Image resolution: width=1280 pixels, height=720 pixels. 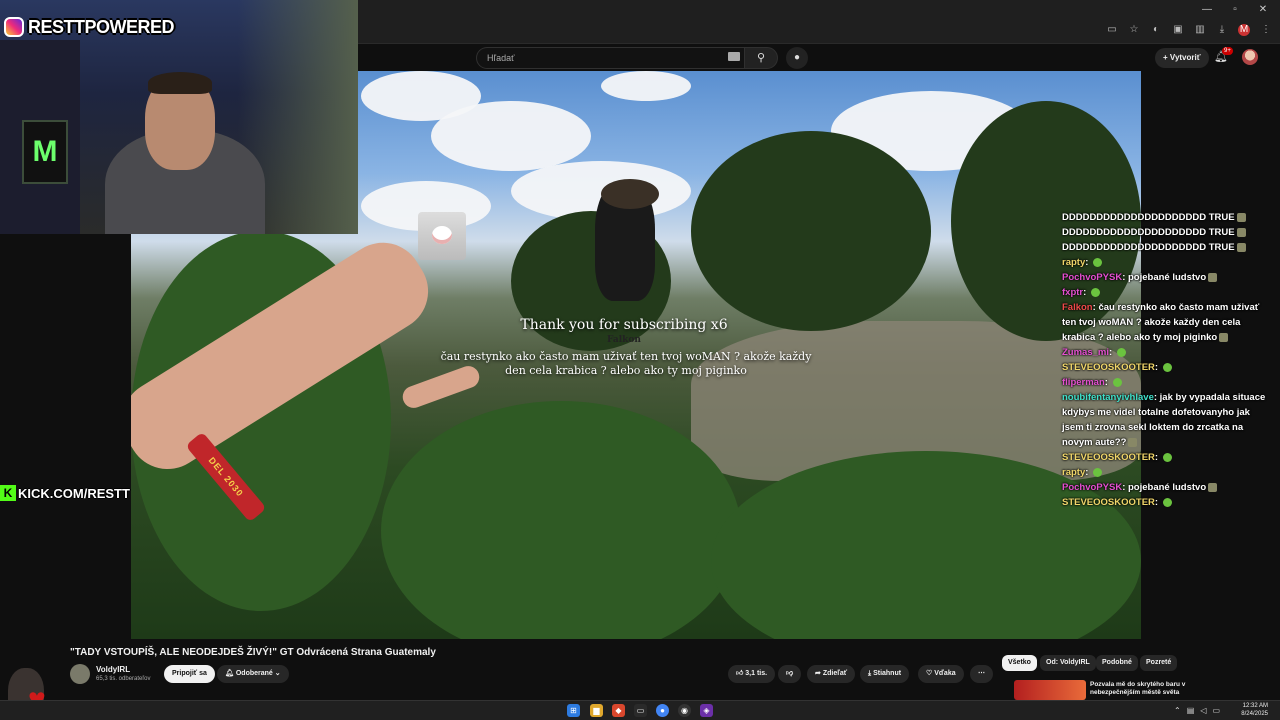 What do you see at coordinates (1178, 30) in the screenshot?
I see `puzzle-icon: ▣` at bounding box center [1178, 30].